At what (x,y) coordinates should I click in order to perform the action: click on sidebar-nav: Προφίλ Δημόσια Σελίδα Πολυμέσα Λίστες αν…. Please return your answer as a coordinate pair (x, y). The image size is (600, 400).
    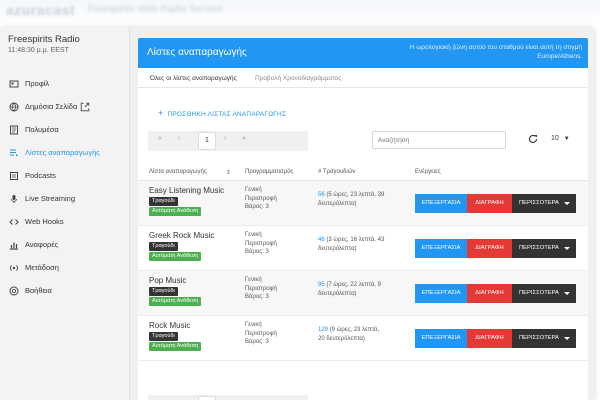
    Looking at the image, I should click on (64, 187).